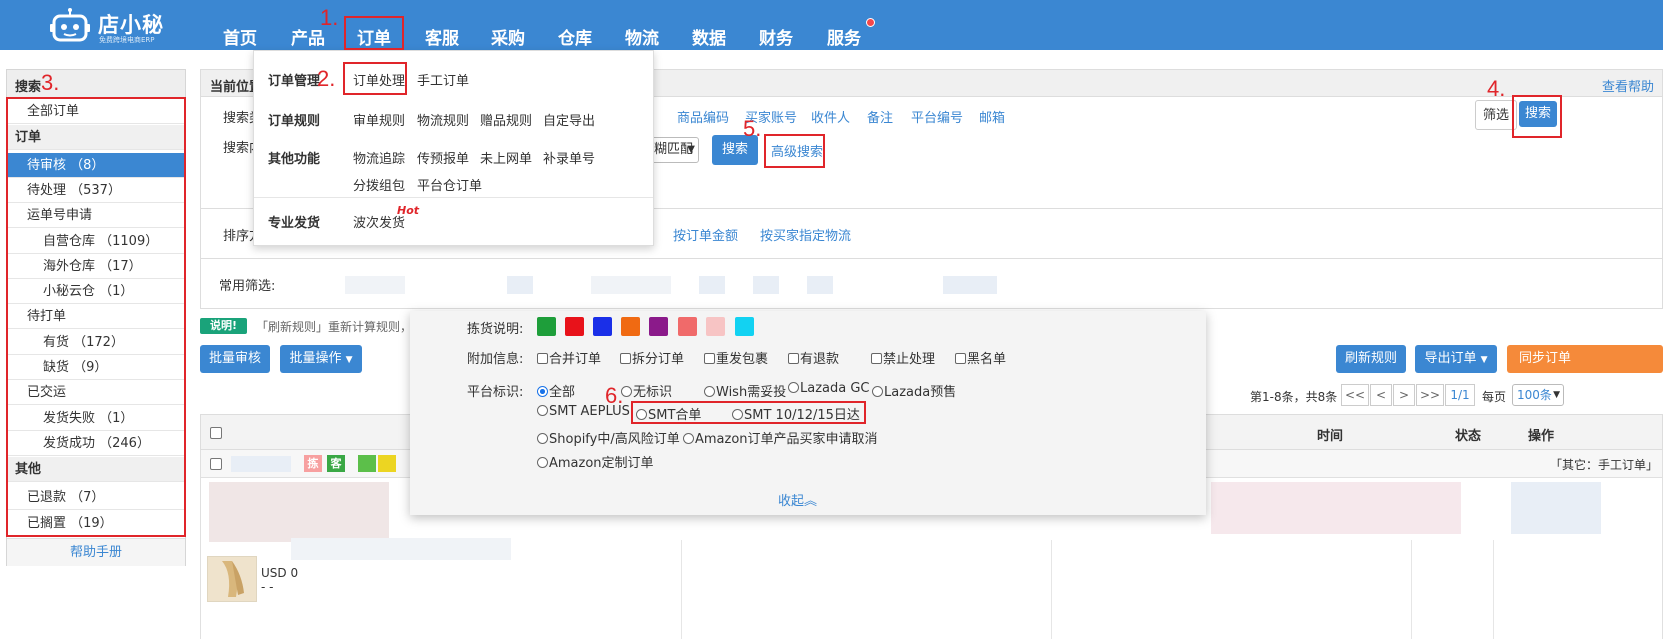  I want to click on search-field-sku: 商品编码, so click(703, 116).